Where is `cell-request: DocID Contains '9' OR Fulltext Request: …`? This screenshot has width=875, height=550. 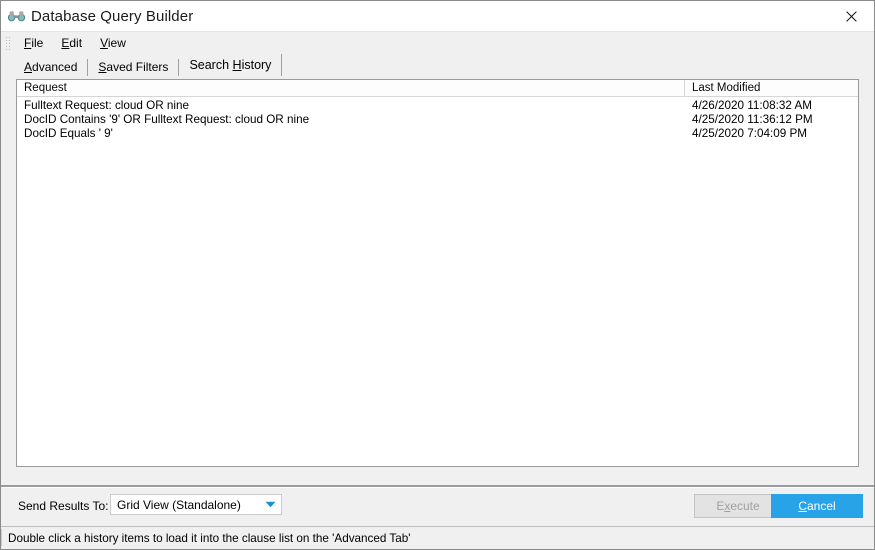
cell-request: DocID Contains '9' OR Fulltext Request: … is located at coordinates (167, 119).